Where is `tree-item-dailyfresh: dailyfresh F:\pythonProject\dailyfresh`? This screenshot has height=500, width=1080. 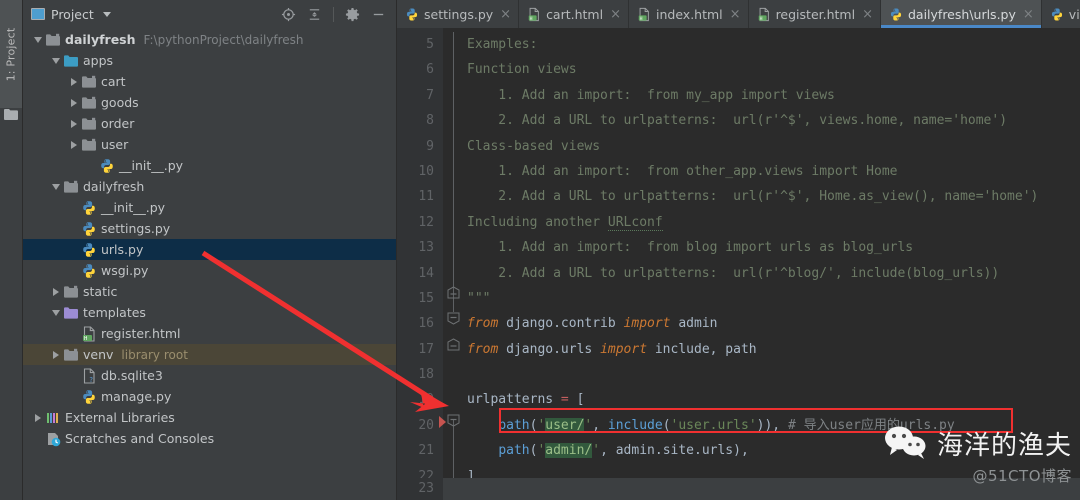 tree-item-dailyfresh: dailyfresh F:\pythonProject\dailyfresh is located at coordinates (209, 39).